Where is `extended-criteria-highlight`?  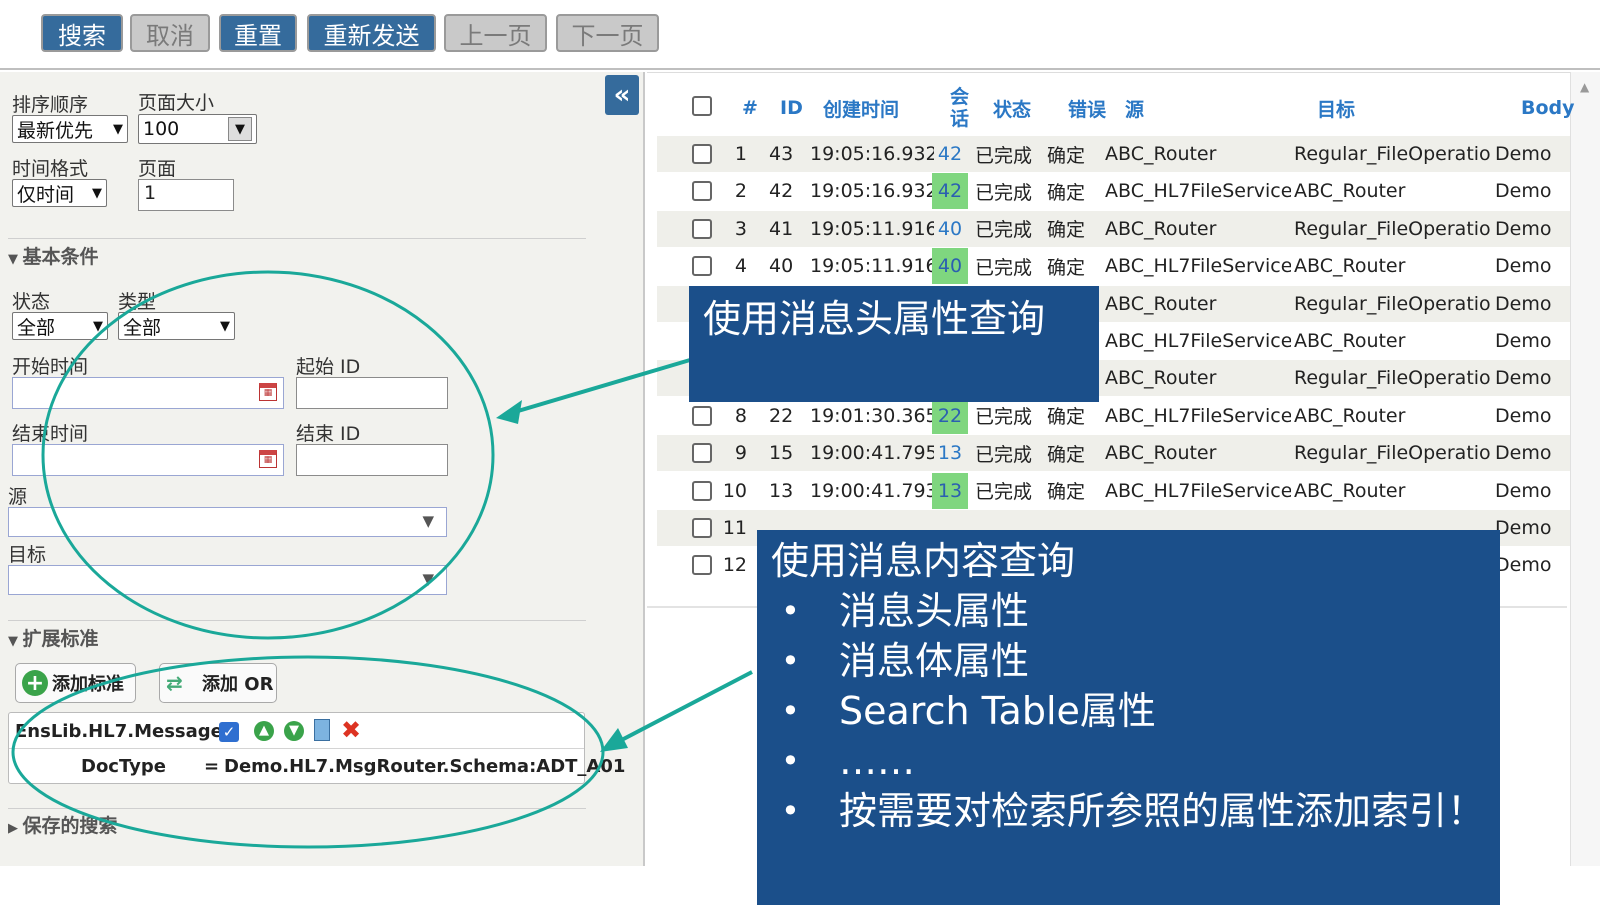 extended-criteria-highlight is located at coordinates (308, 752).